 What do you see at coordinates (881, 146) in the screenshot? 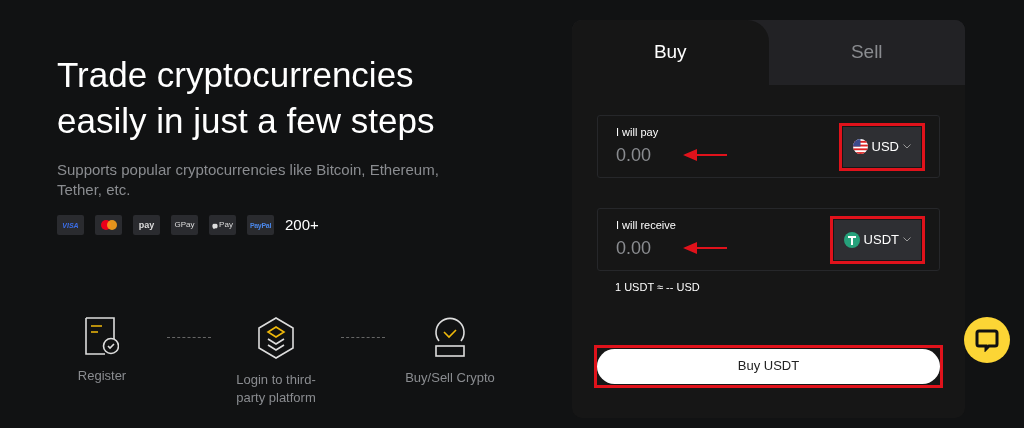
I see `currency-selector: USD` at bounding box center [881, 146].